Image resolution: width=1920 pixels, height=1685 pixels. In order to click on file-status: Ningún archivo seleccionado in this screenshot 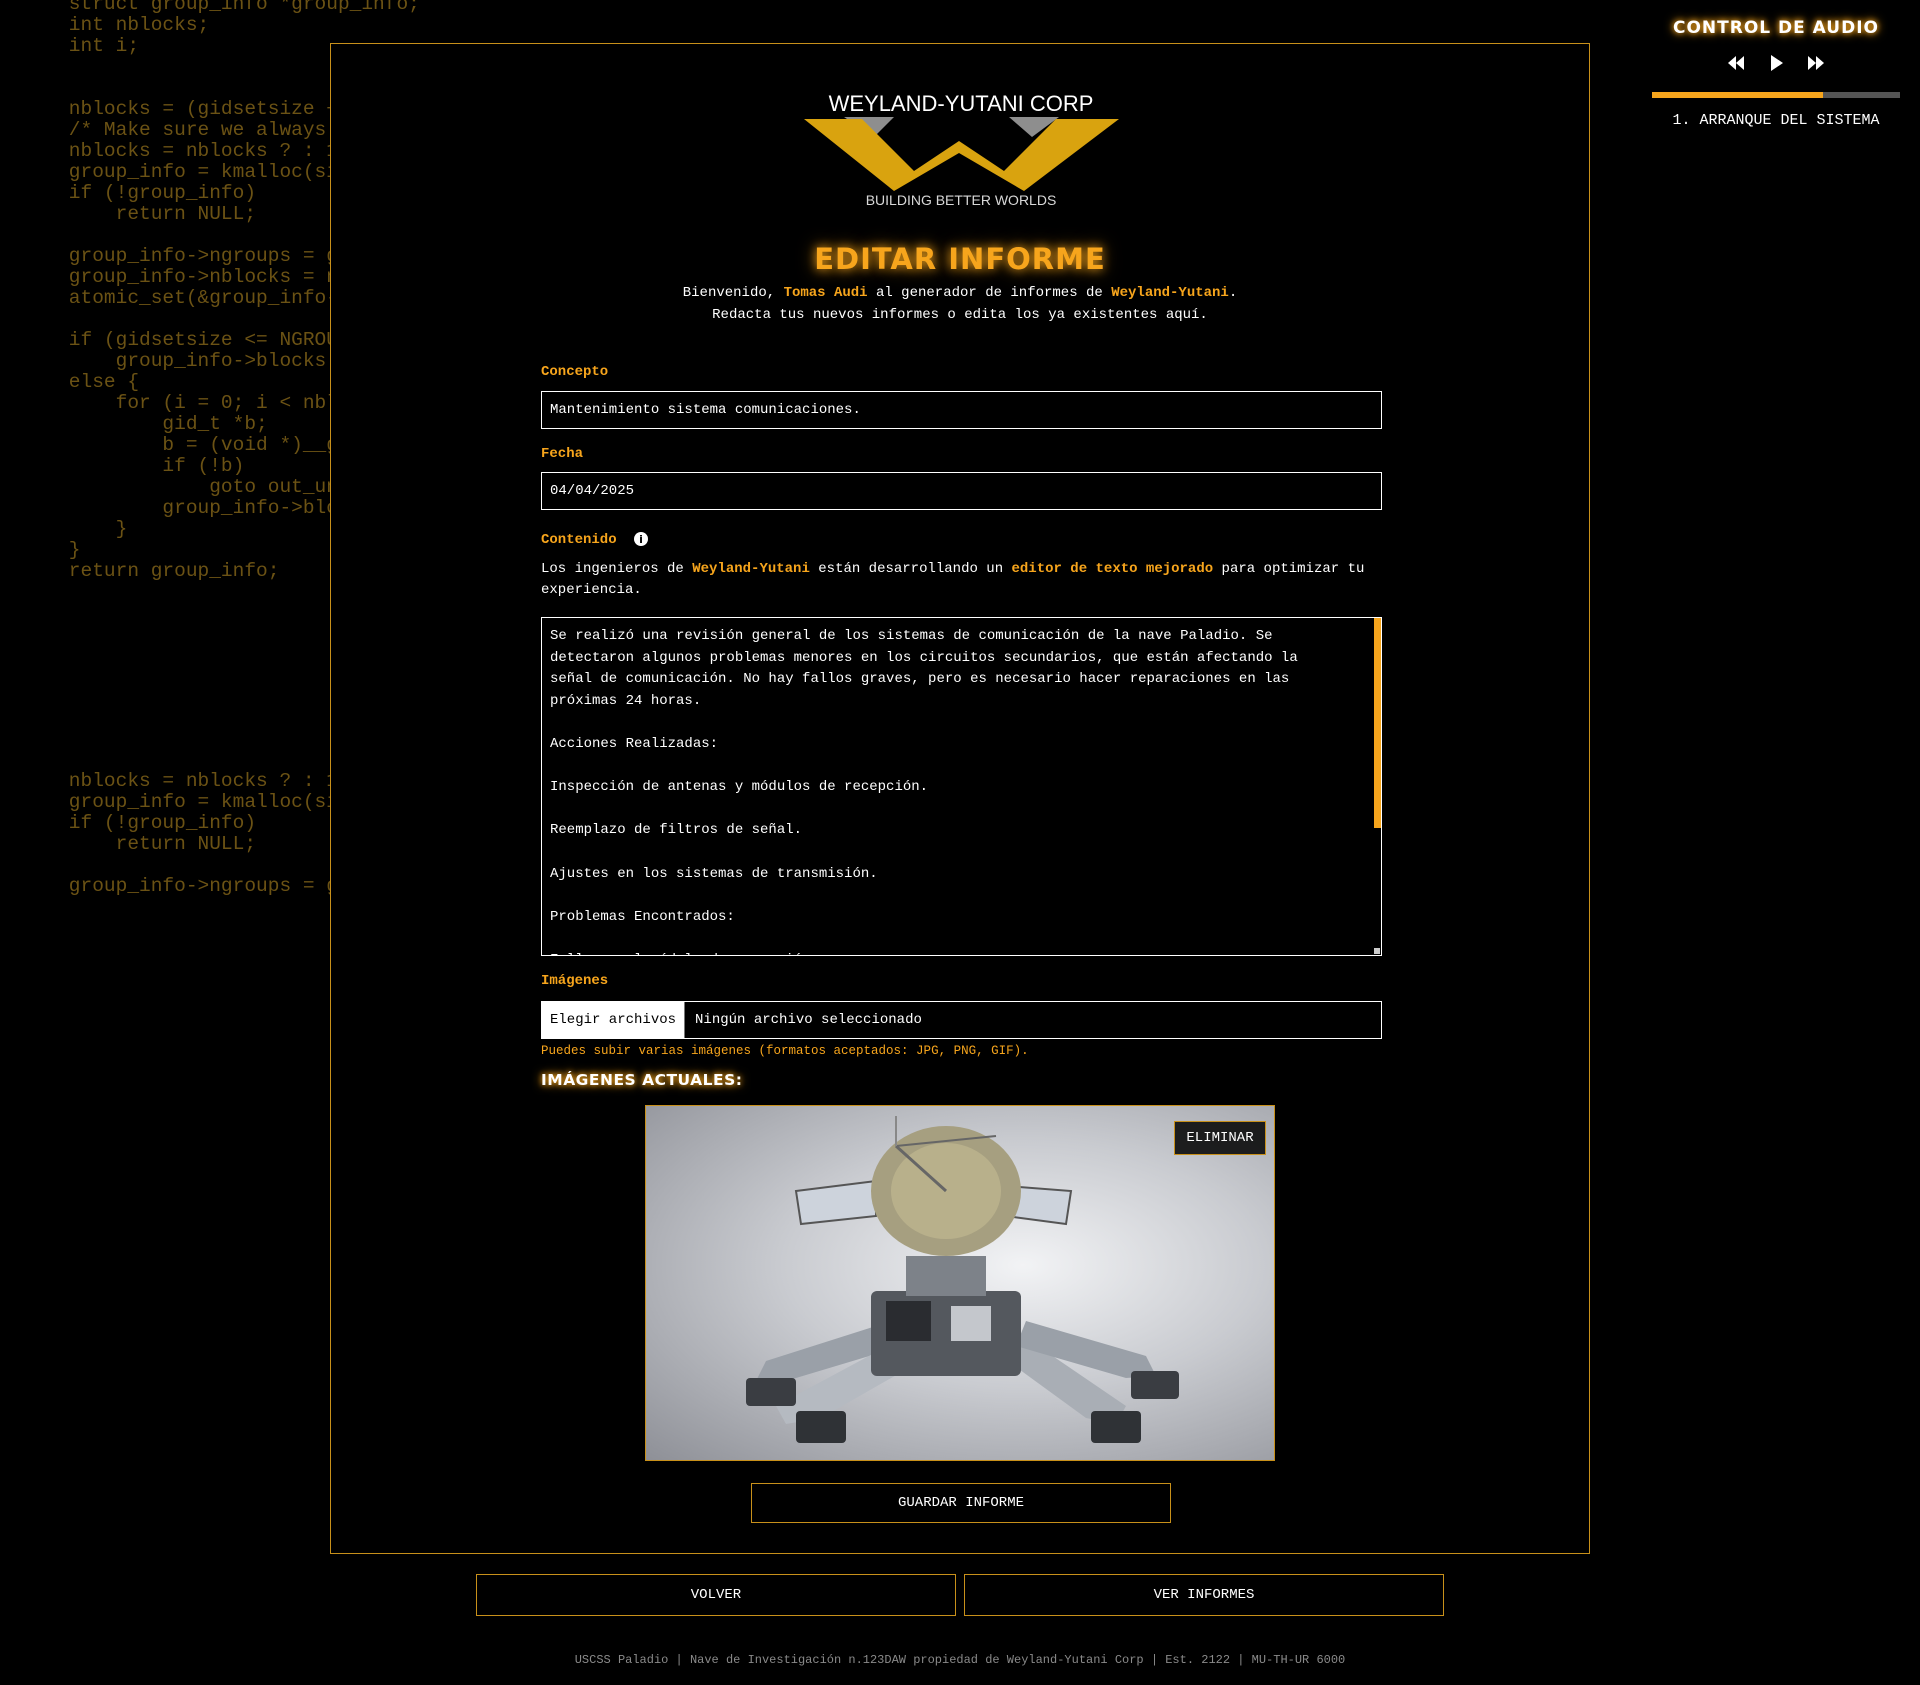, I will do `click(808, 1020)`.